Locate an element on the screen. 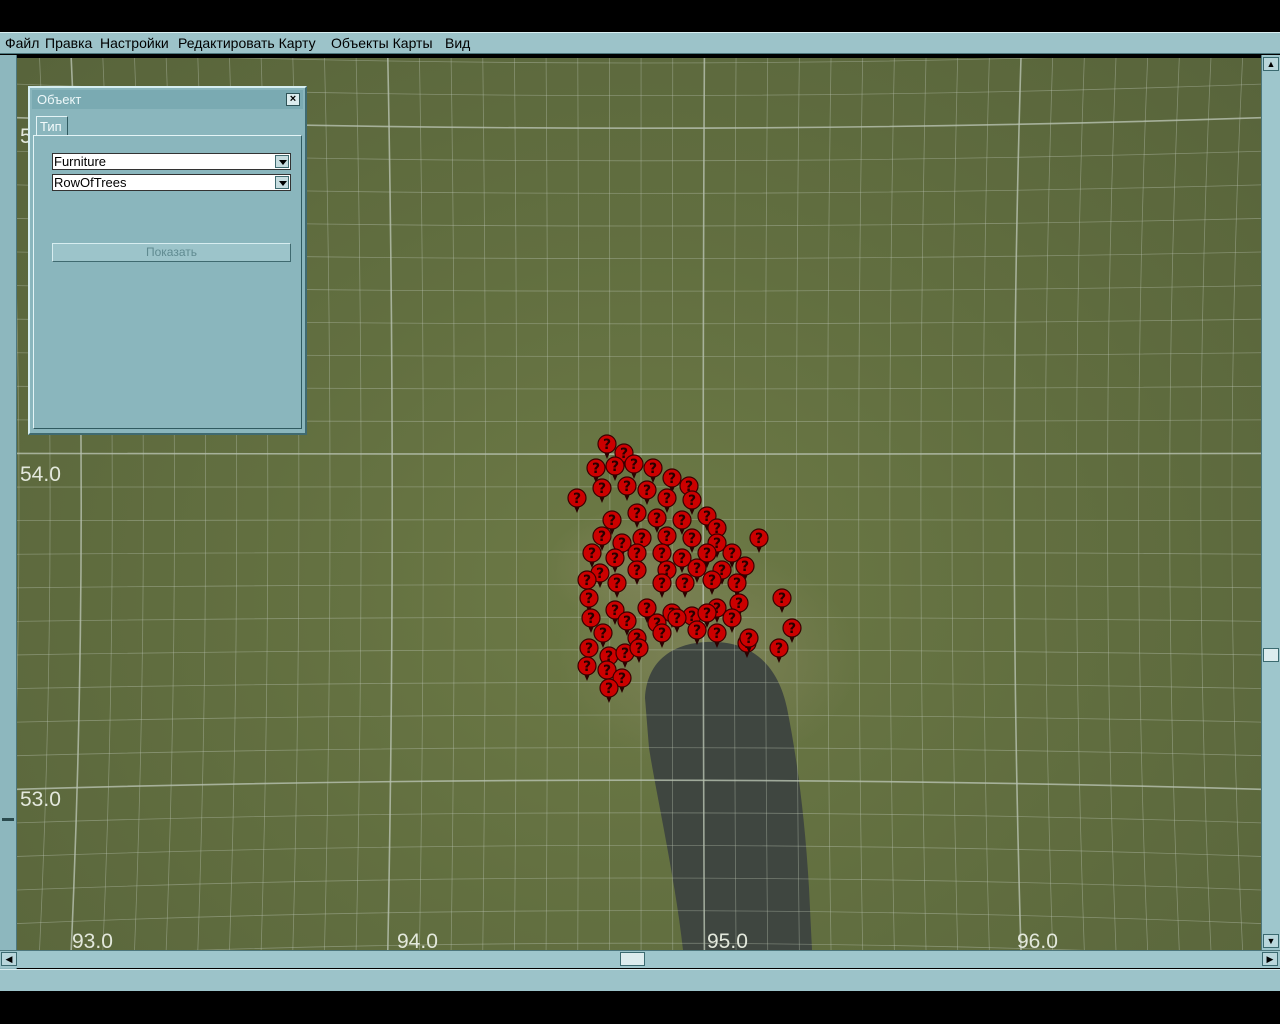 This screenshot has height=1024, width=1280. menu-settings: Настройки is located at coordinates (134, 43).